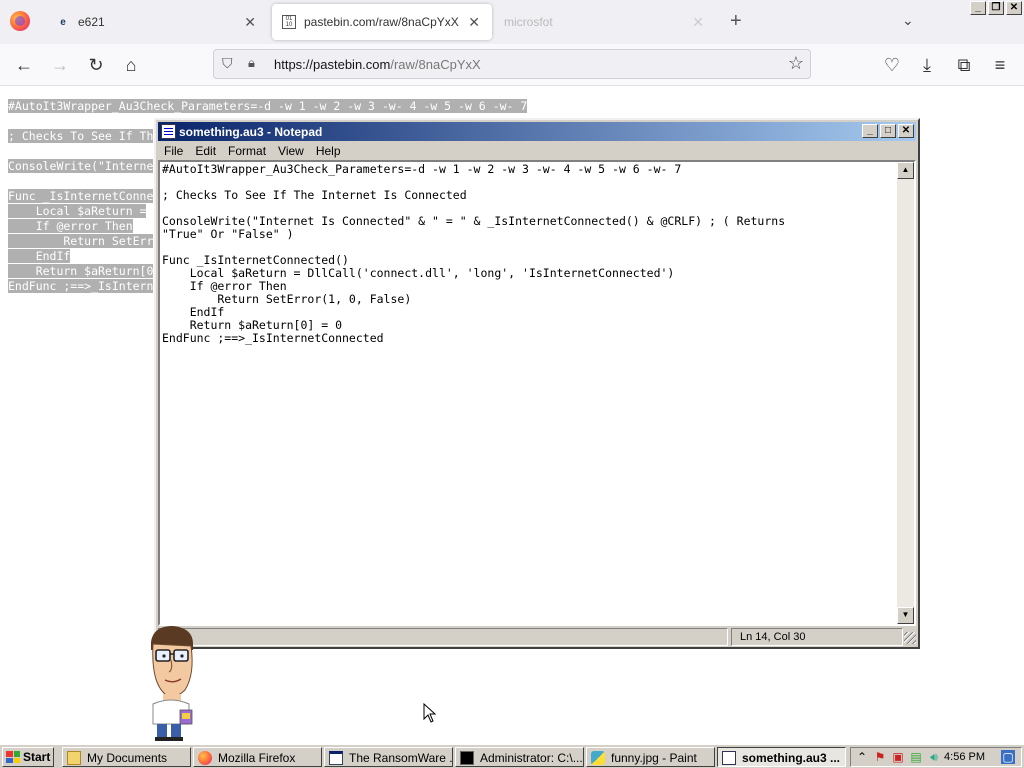  I want to click on firefox-icon, so click(205, 758).